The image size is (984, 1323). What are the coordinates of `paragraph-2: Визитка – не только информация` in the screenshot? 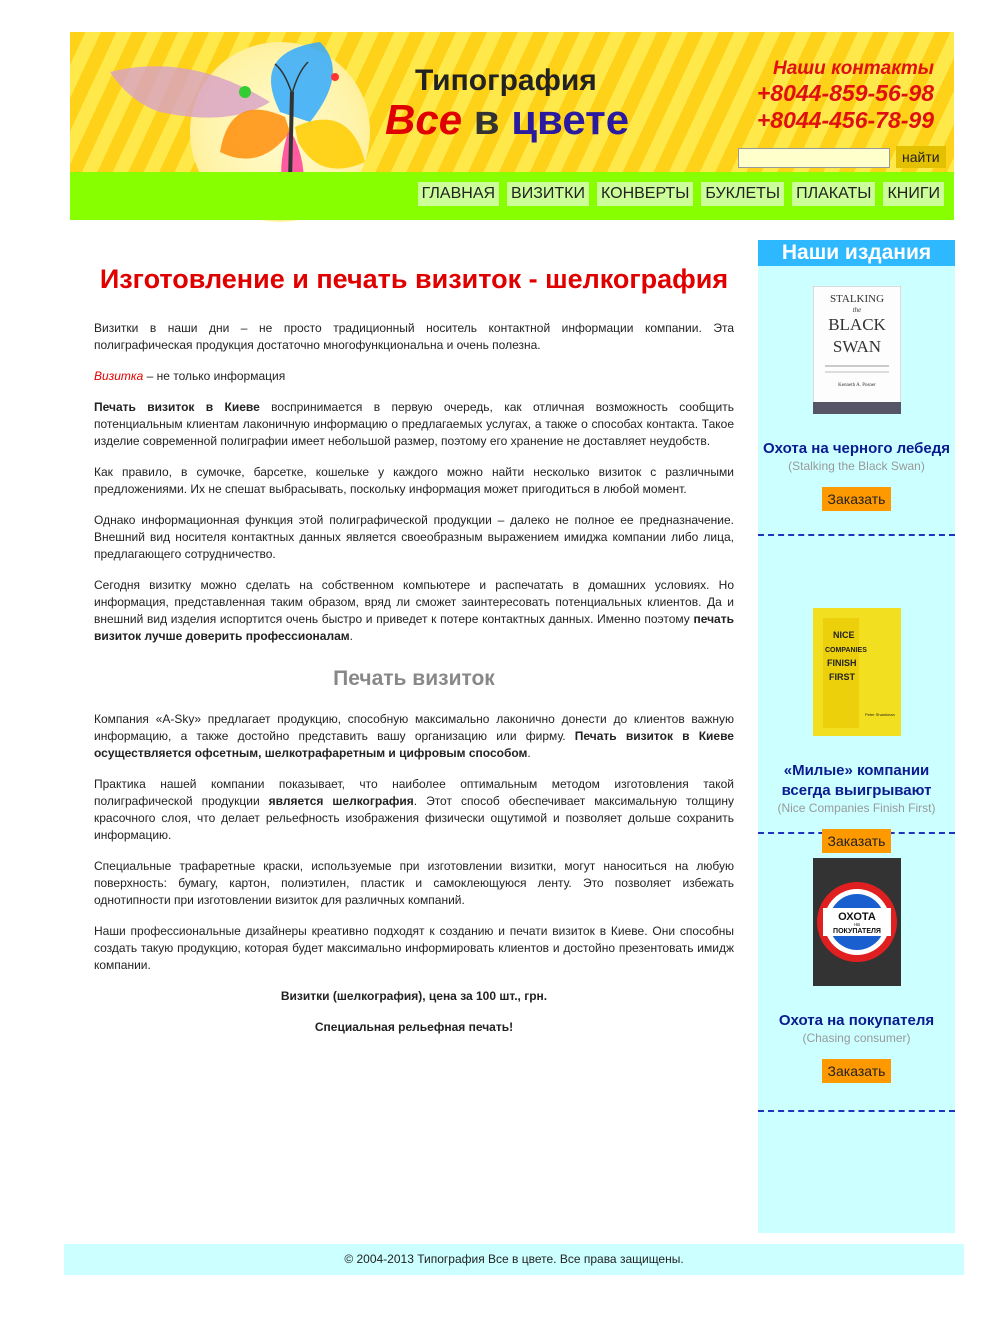 It's located at (414, 376).